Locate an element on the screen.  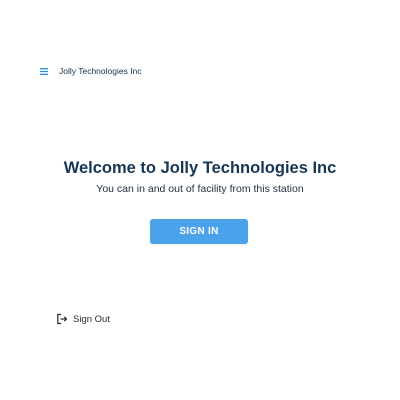
sign-in-button: SIGN IN is located at coordinates (199, 231).